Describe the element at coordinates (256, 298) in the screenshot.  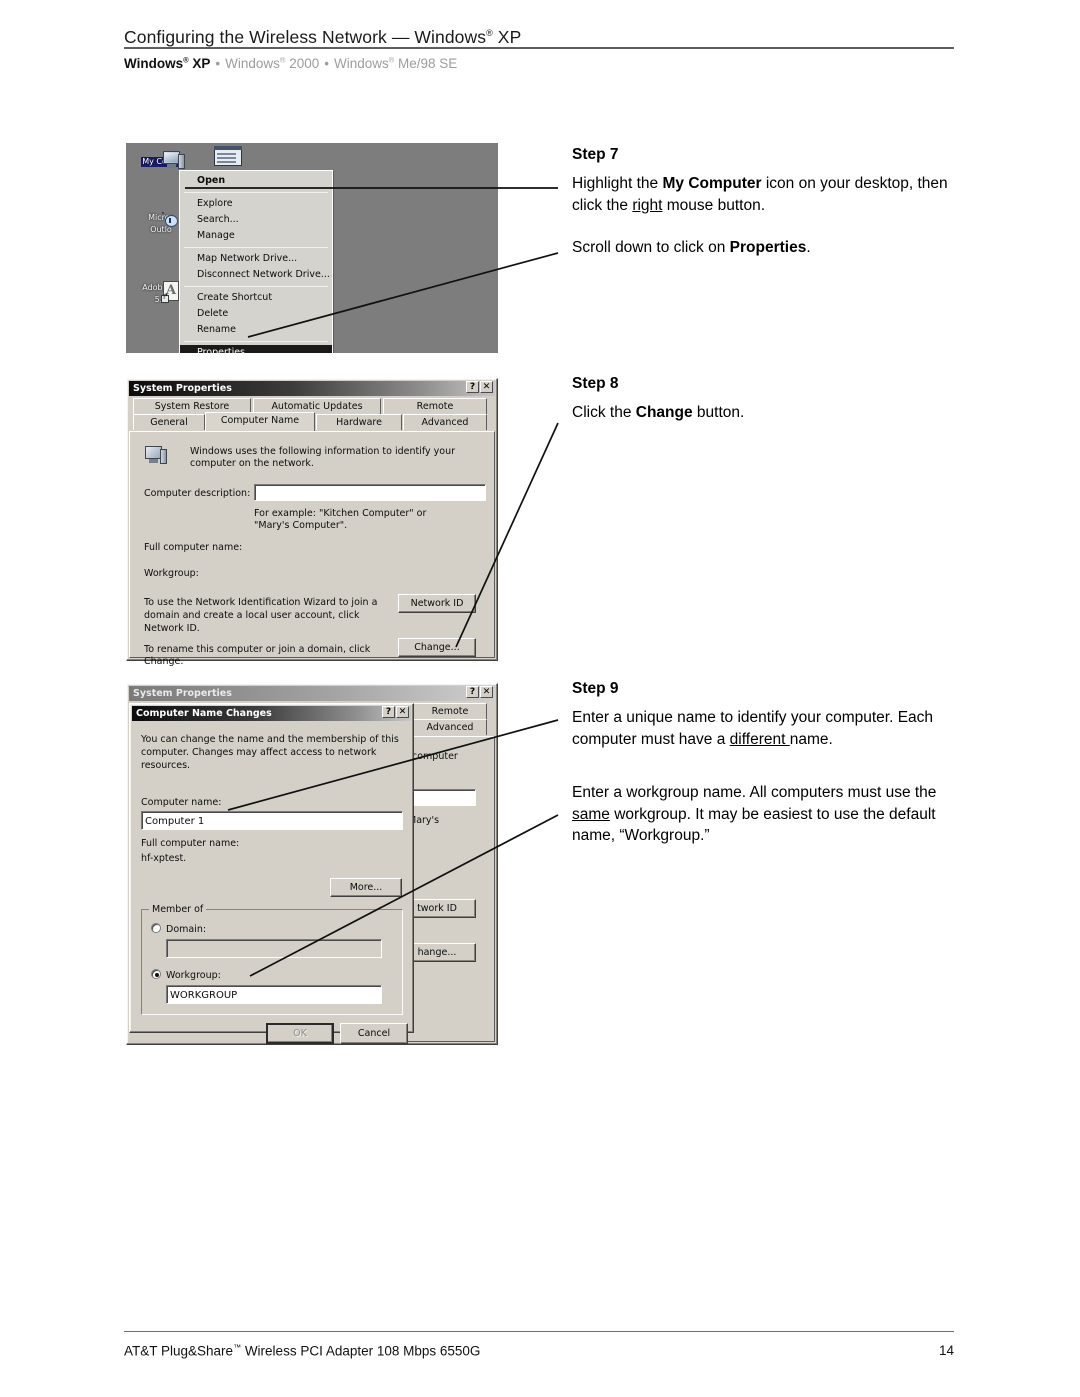
I see `menu-item-create-shortcut: Create Shortcut` at that location.